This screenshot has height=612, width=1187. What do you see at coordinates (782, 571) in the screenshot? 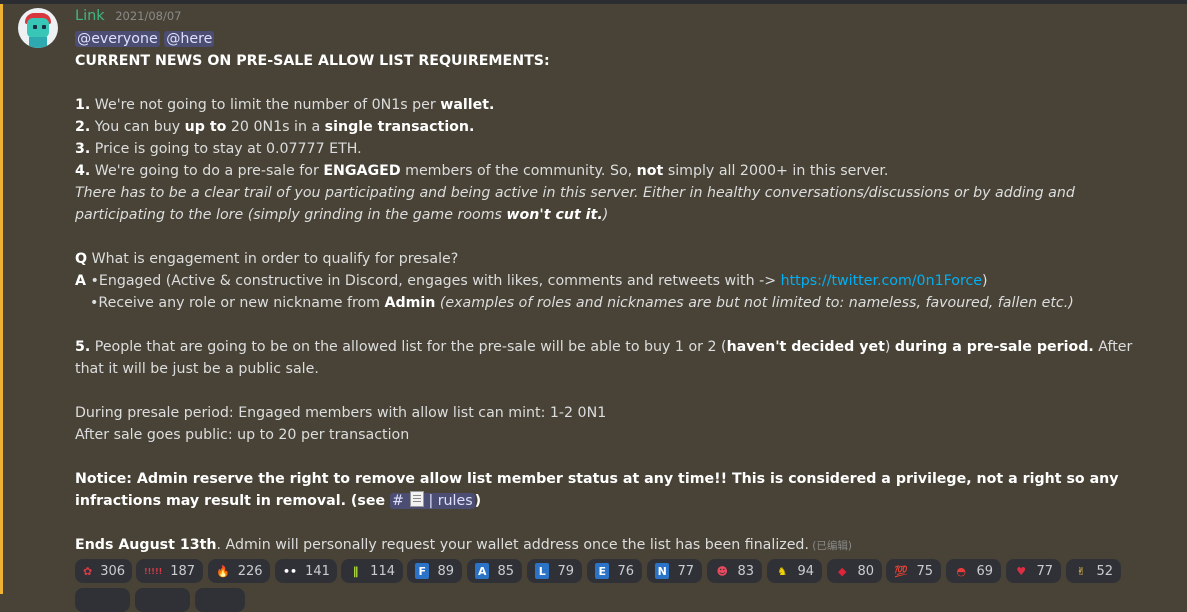
I see `yellow-figure-emoji-icon: ♞` at bounding box center [782, 571].